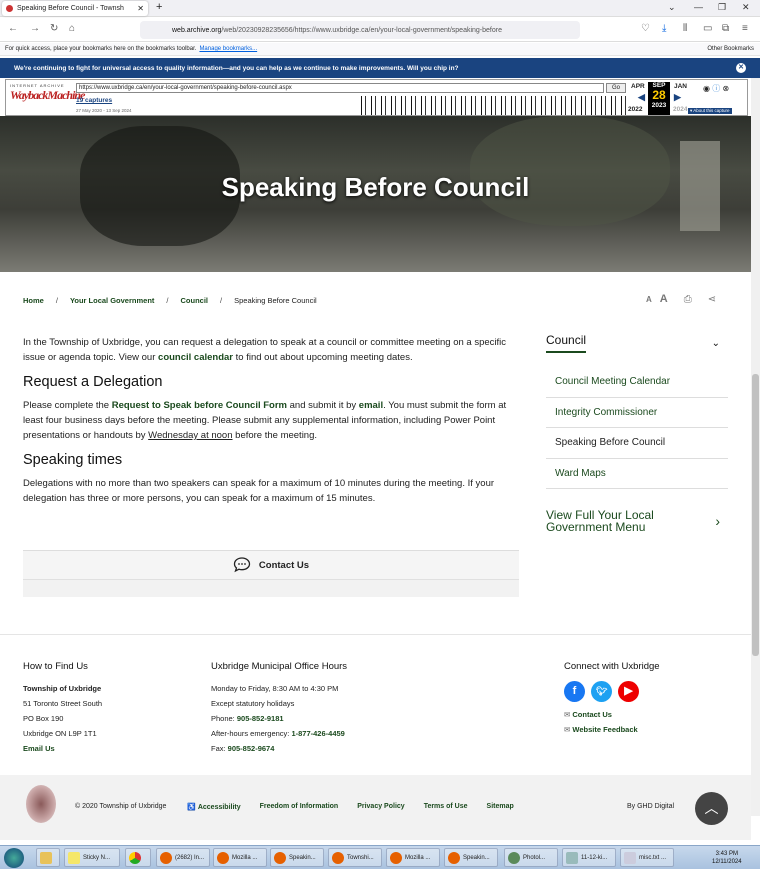  Describe the element at coordinates (628, 691) in the screenshot. I see `youtube-icon: ▶` at that location.